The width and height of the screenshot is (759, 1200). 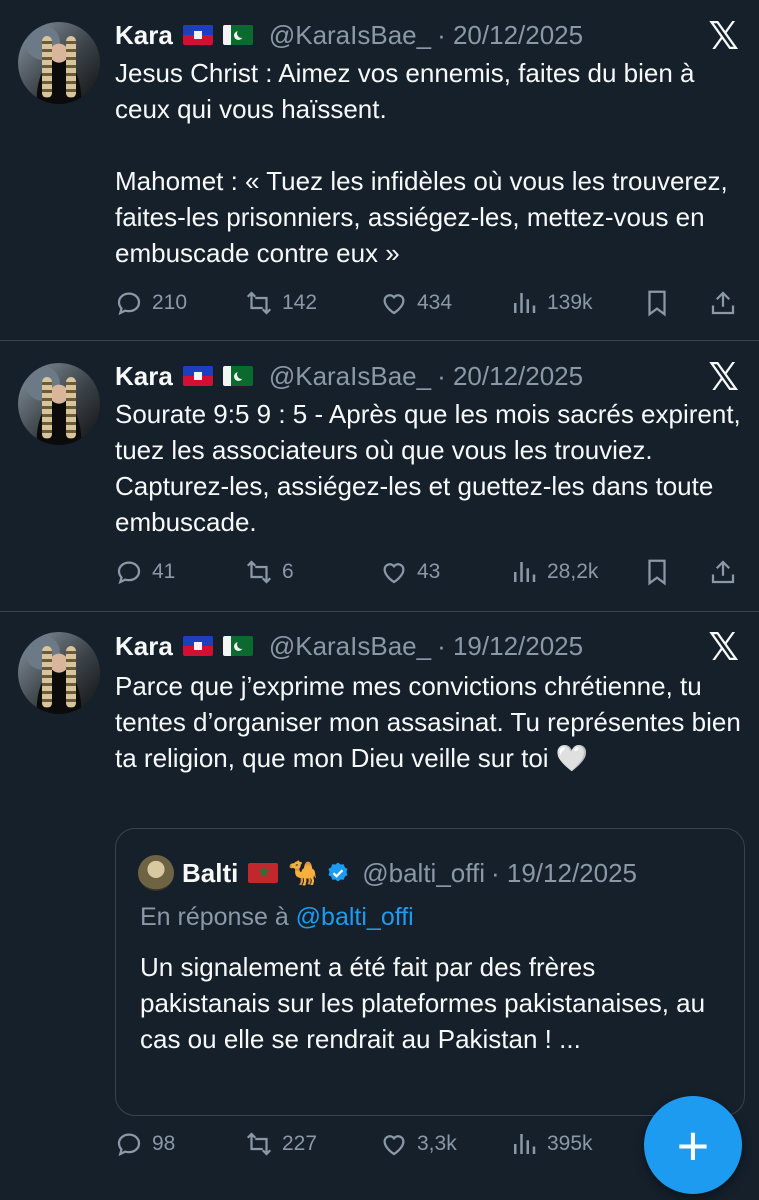 What do you see at coordinates (570, 1143) in the screenshot?
I see `view-count: 395k` at bounding box center [570, 1143].